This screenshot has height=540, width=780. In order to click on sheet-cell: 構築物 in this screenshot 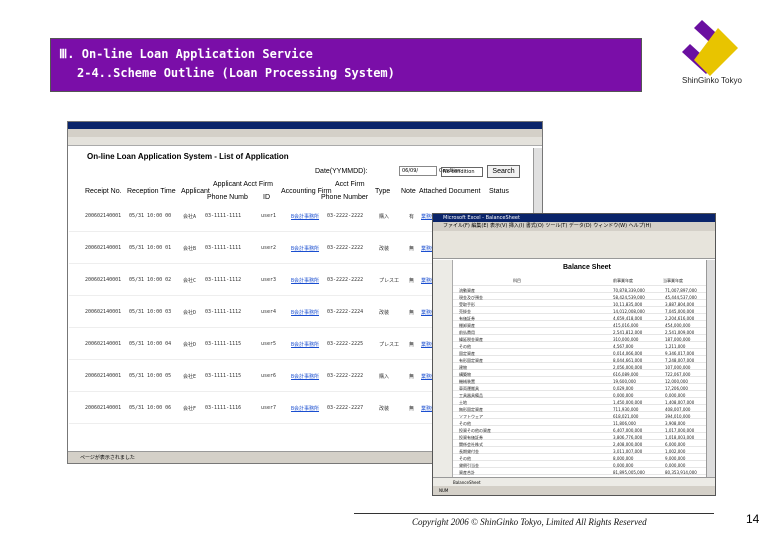, I will do `click(465, 374)`.